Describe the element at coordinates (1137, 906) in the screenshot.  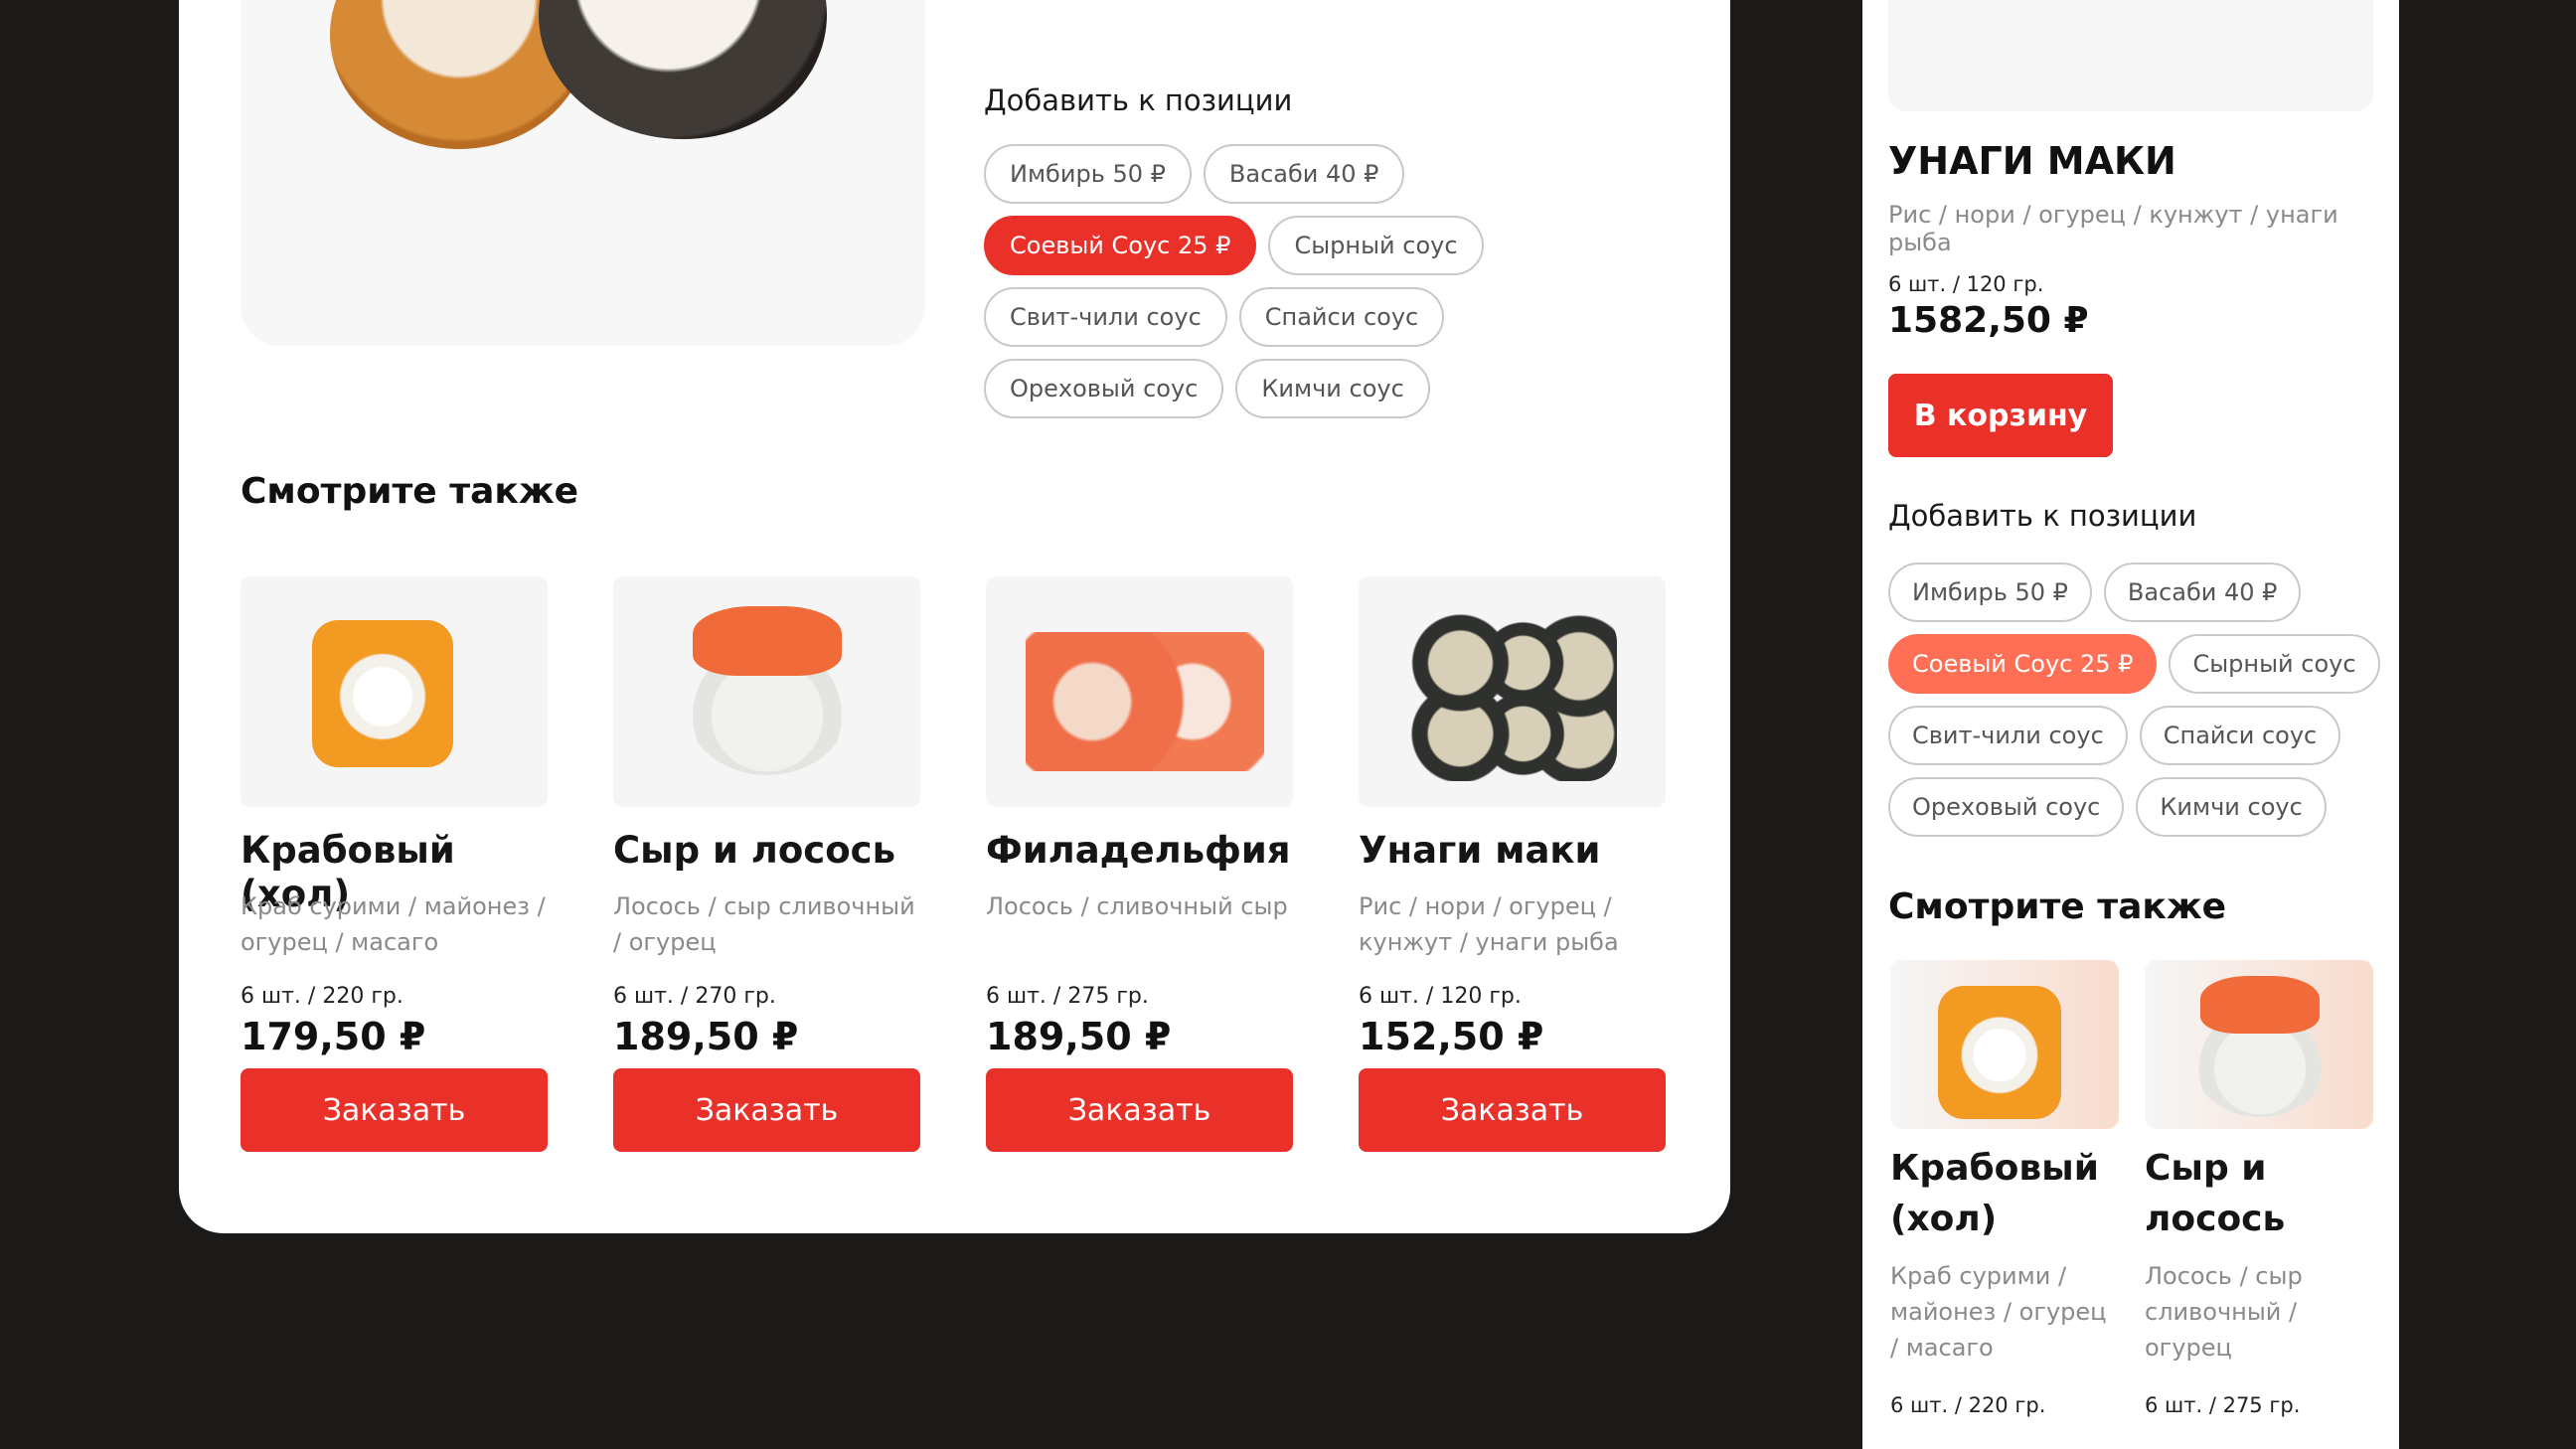
I see `product-description: Лосось / сливочный сыр` at that location.